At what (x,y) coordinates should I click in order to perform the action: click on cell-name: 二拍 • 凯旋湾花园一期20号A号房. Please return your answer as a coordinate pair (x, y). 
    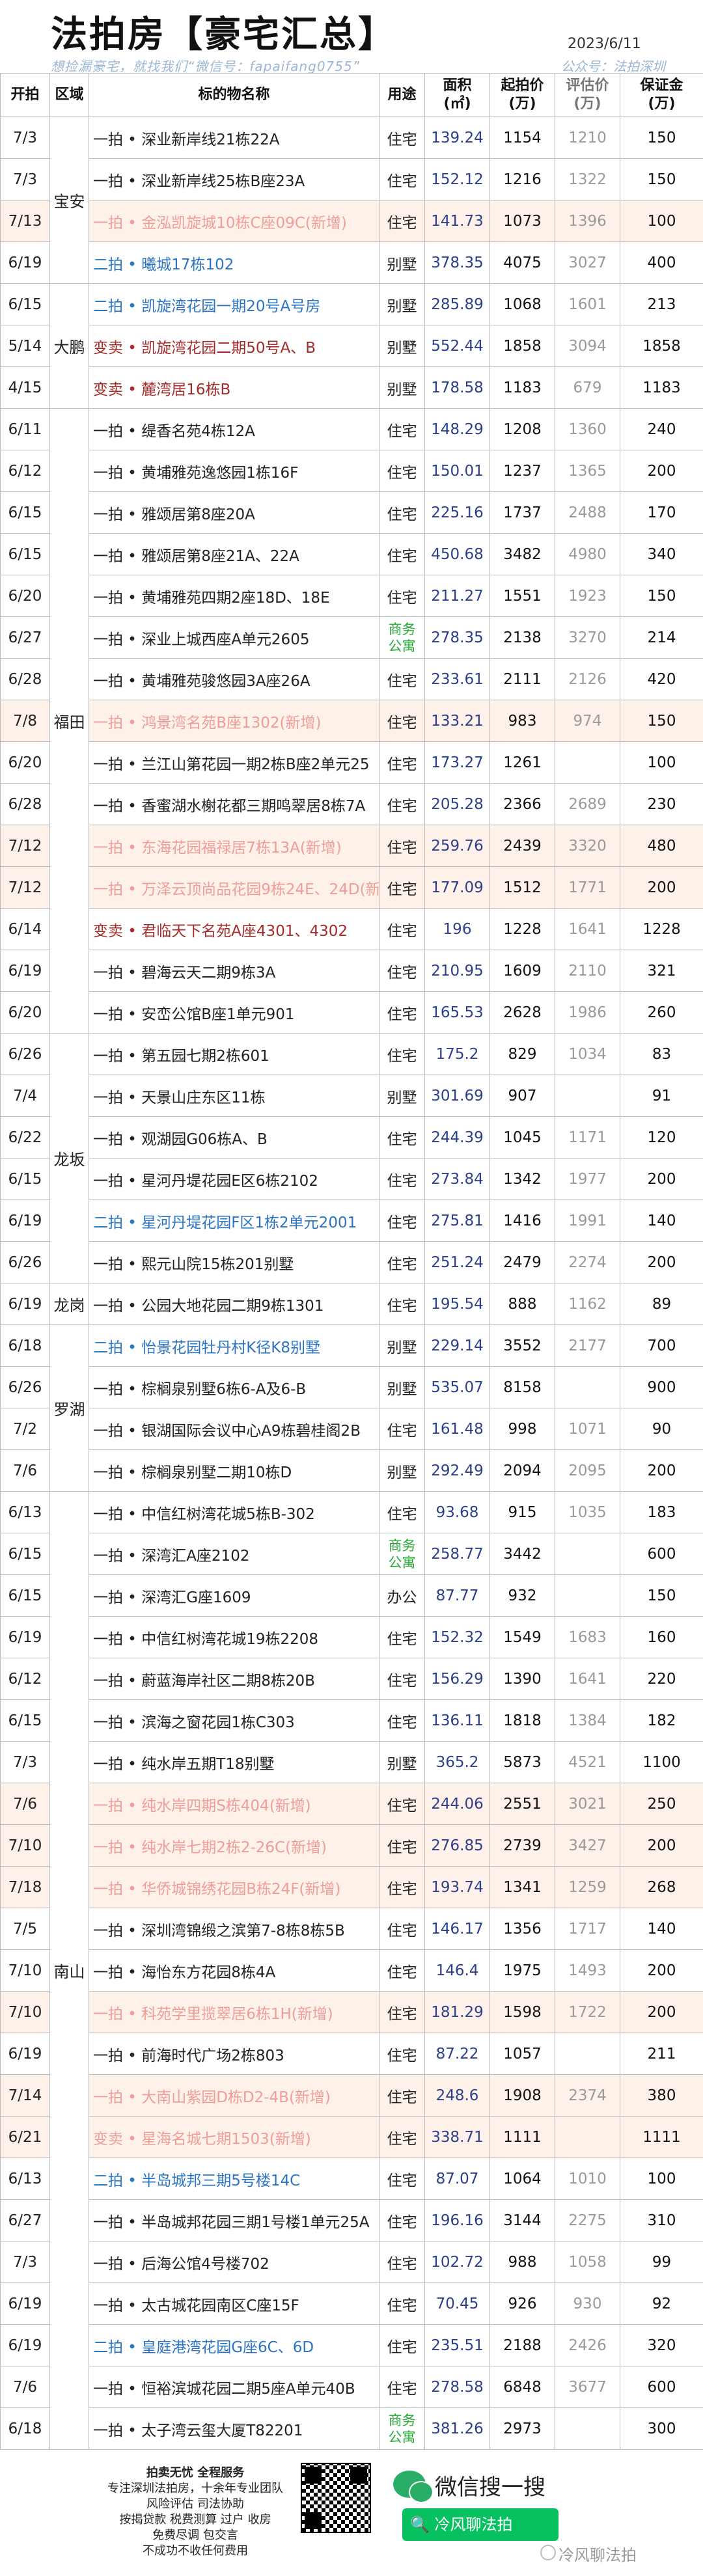
    Looking at the image, I should click on (234, 304).